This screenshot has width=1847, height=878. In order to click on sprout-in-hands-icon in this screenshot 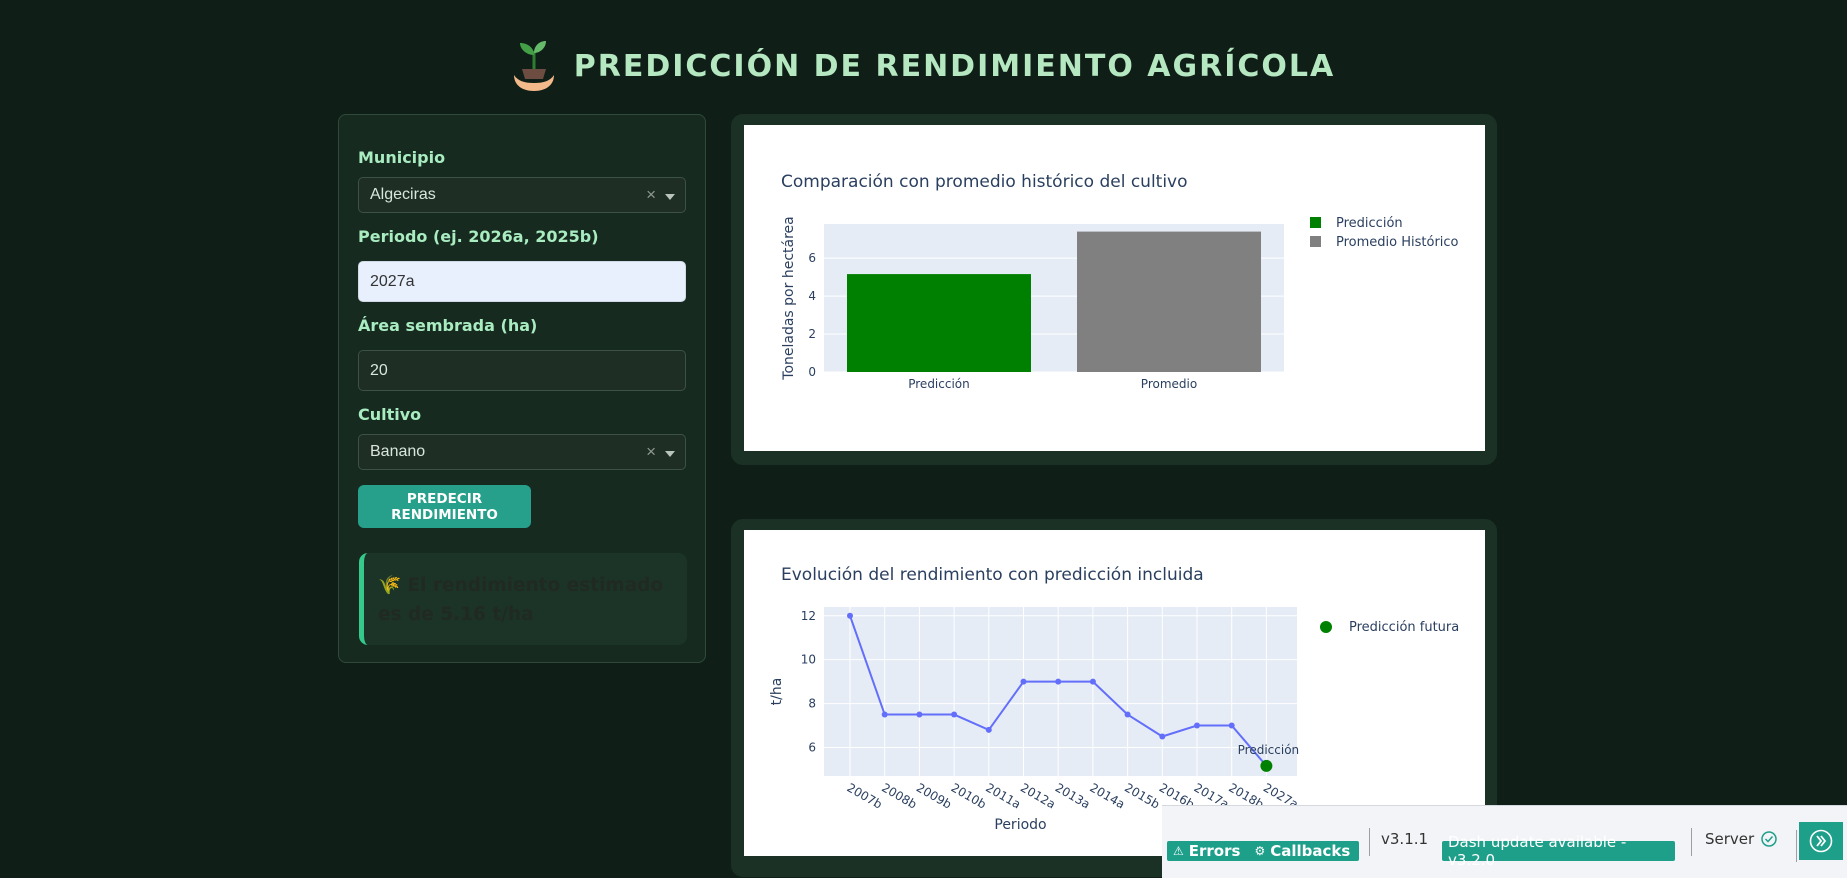, I will do `click(533, 66)`.